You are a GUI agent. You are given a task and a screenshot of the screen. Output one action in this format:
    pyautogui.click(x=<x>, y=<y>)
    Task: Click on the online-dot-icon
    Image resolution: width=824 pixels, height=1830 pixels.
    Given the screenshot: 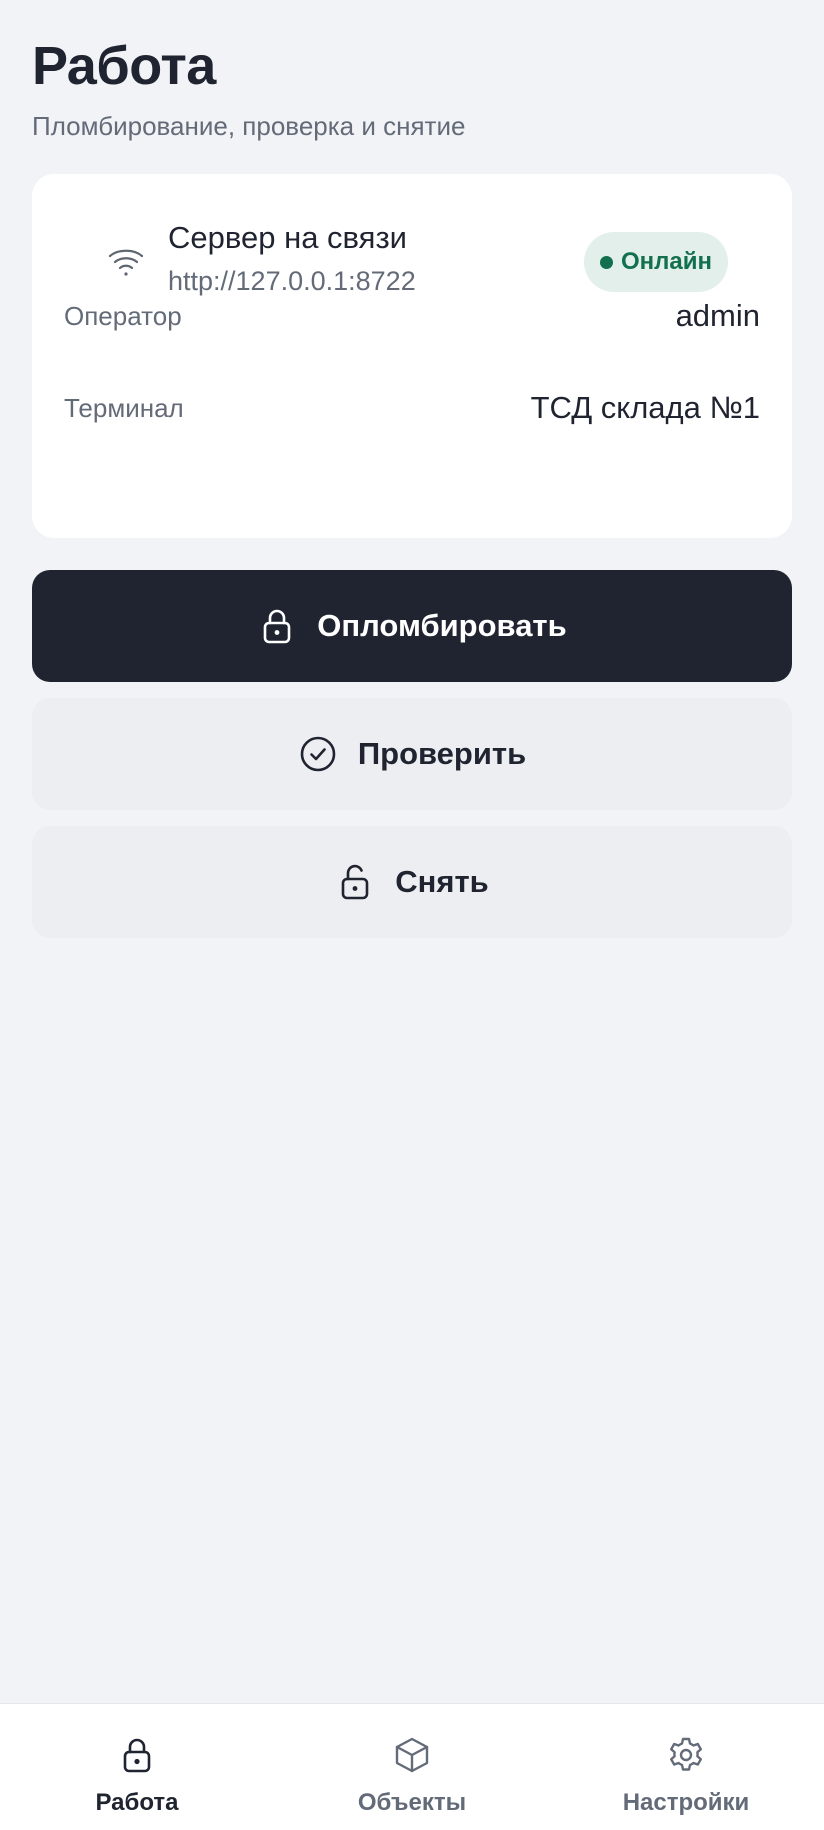 What is the action you would take?
    pyautogui.click(x=606, y=262)
    